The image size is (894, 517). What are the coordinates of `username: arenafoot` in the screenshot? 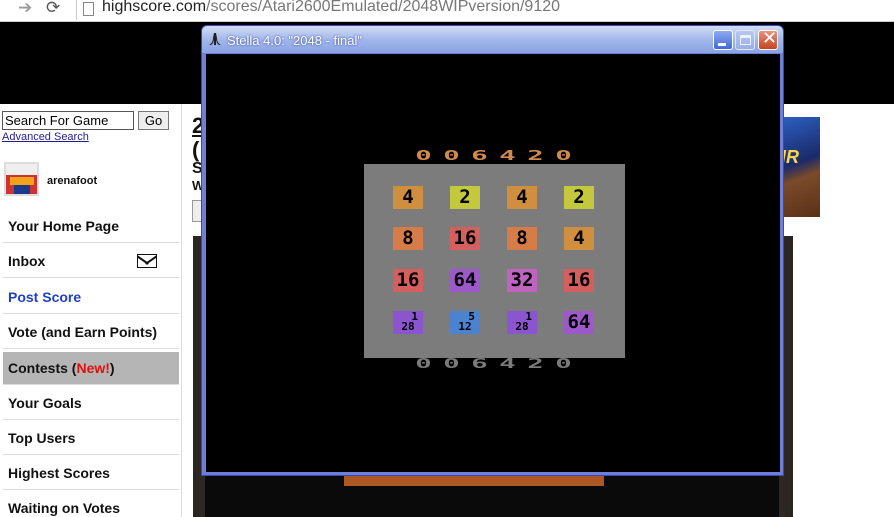 It's located at (72, 181).